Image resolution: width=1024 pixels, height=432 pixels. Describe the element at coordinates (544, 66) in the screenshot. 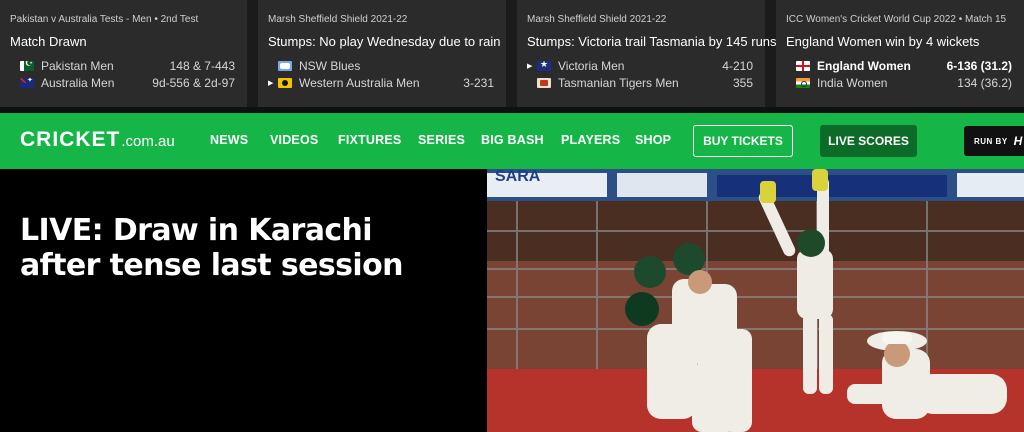

I see `victoria-flag-icon` at that location.